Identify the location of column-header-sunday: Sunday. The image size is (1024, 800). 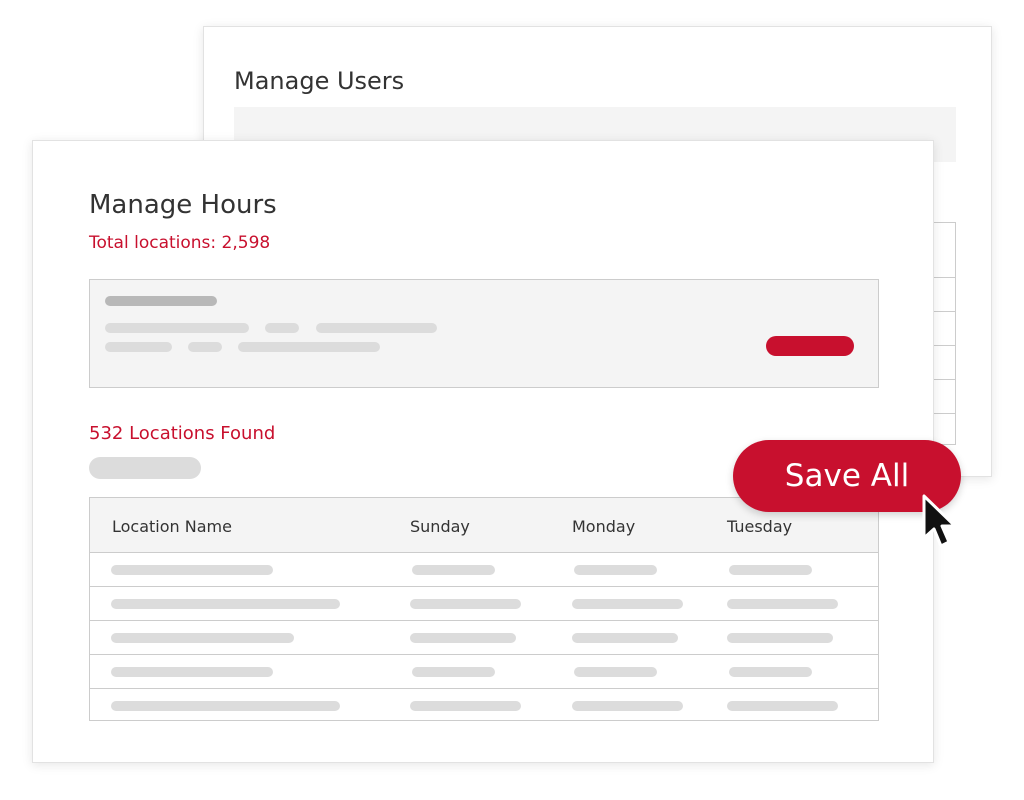
(440, 526).